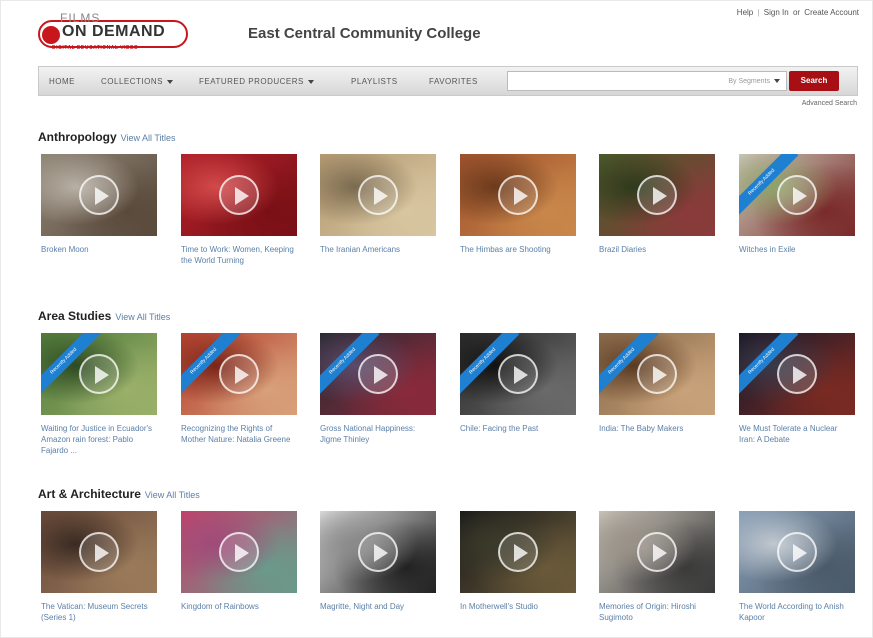  I want to click on video-title-link: Broken Moon, so click(99, 249).